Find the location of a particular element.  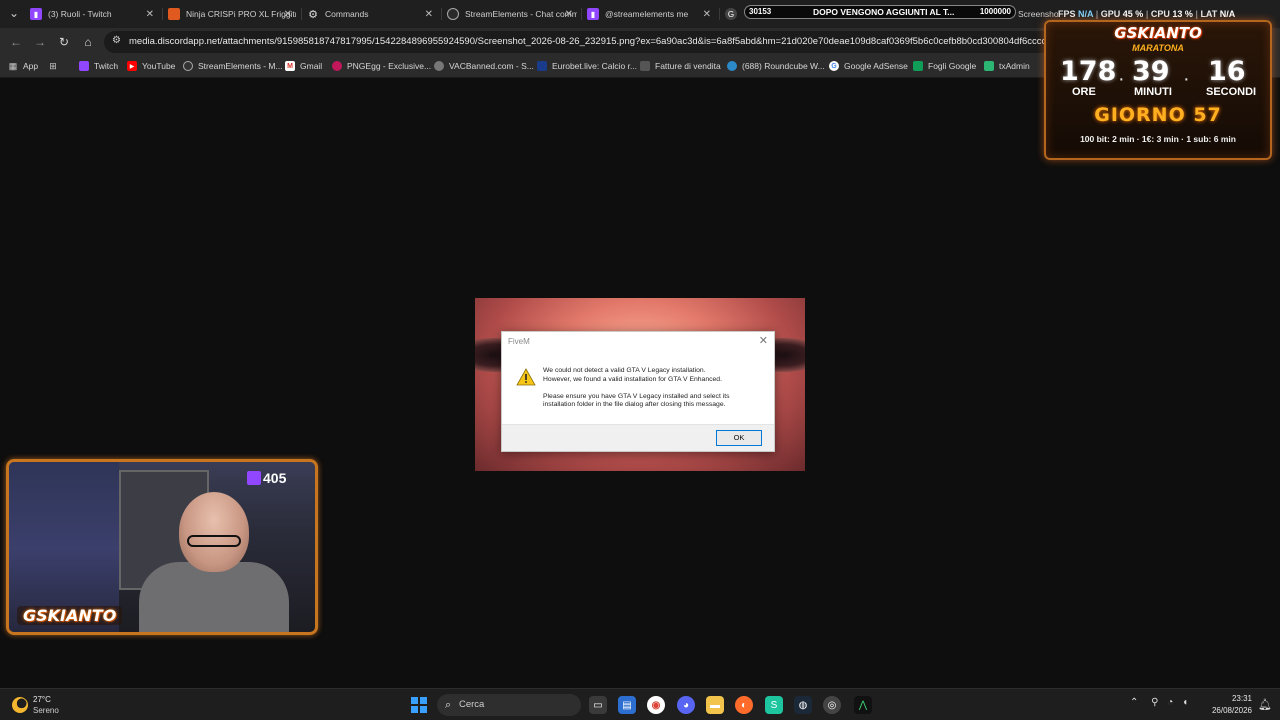

bookmark-sheets: Fogli Google is located at coordinates (944, 66).